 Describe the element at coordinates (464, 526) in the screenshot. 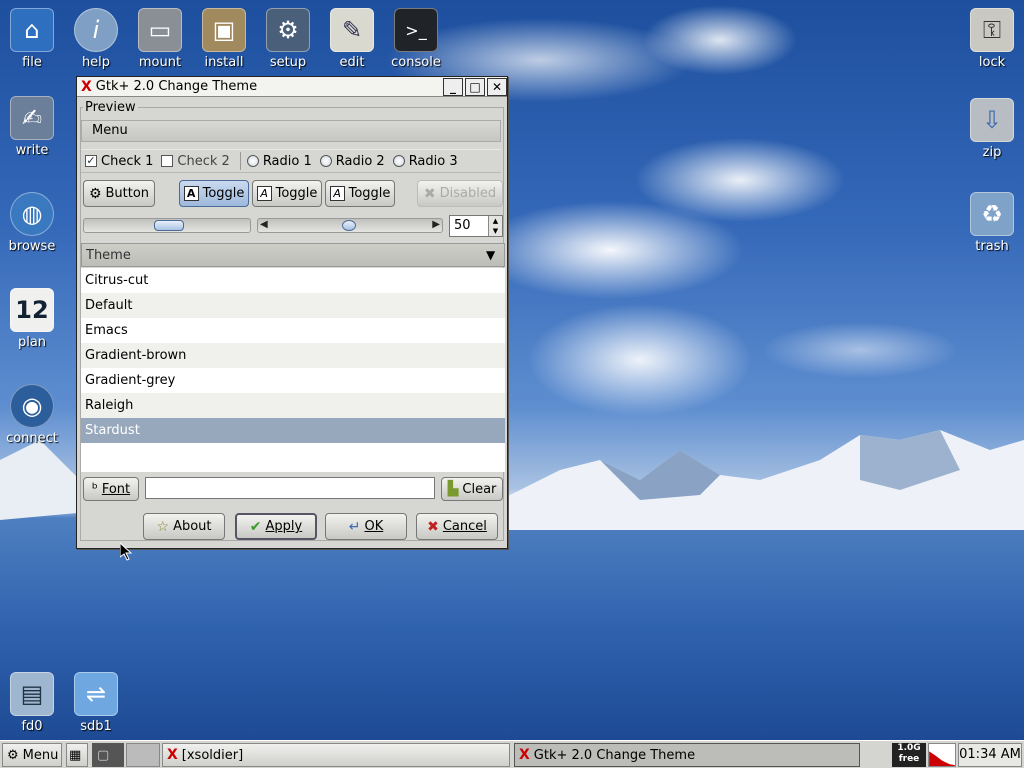

I see `cancel-button-label: Cancel` at that location.